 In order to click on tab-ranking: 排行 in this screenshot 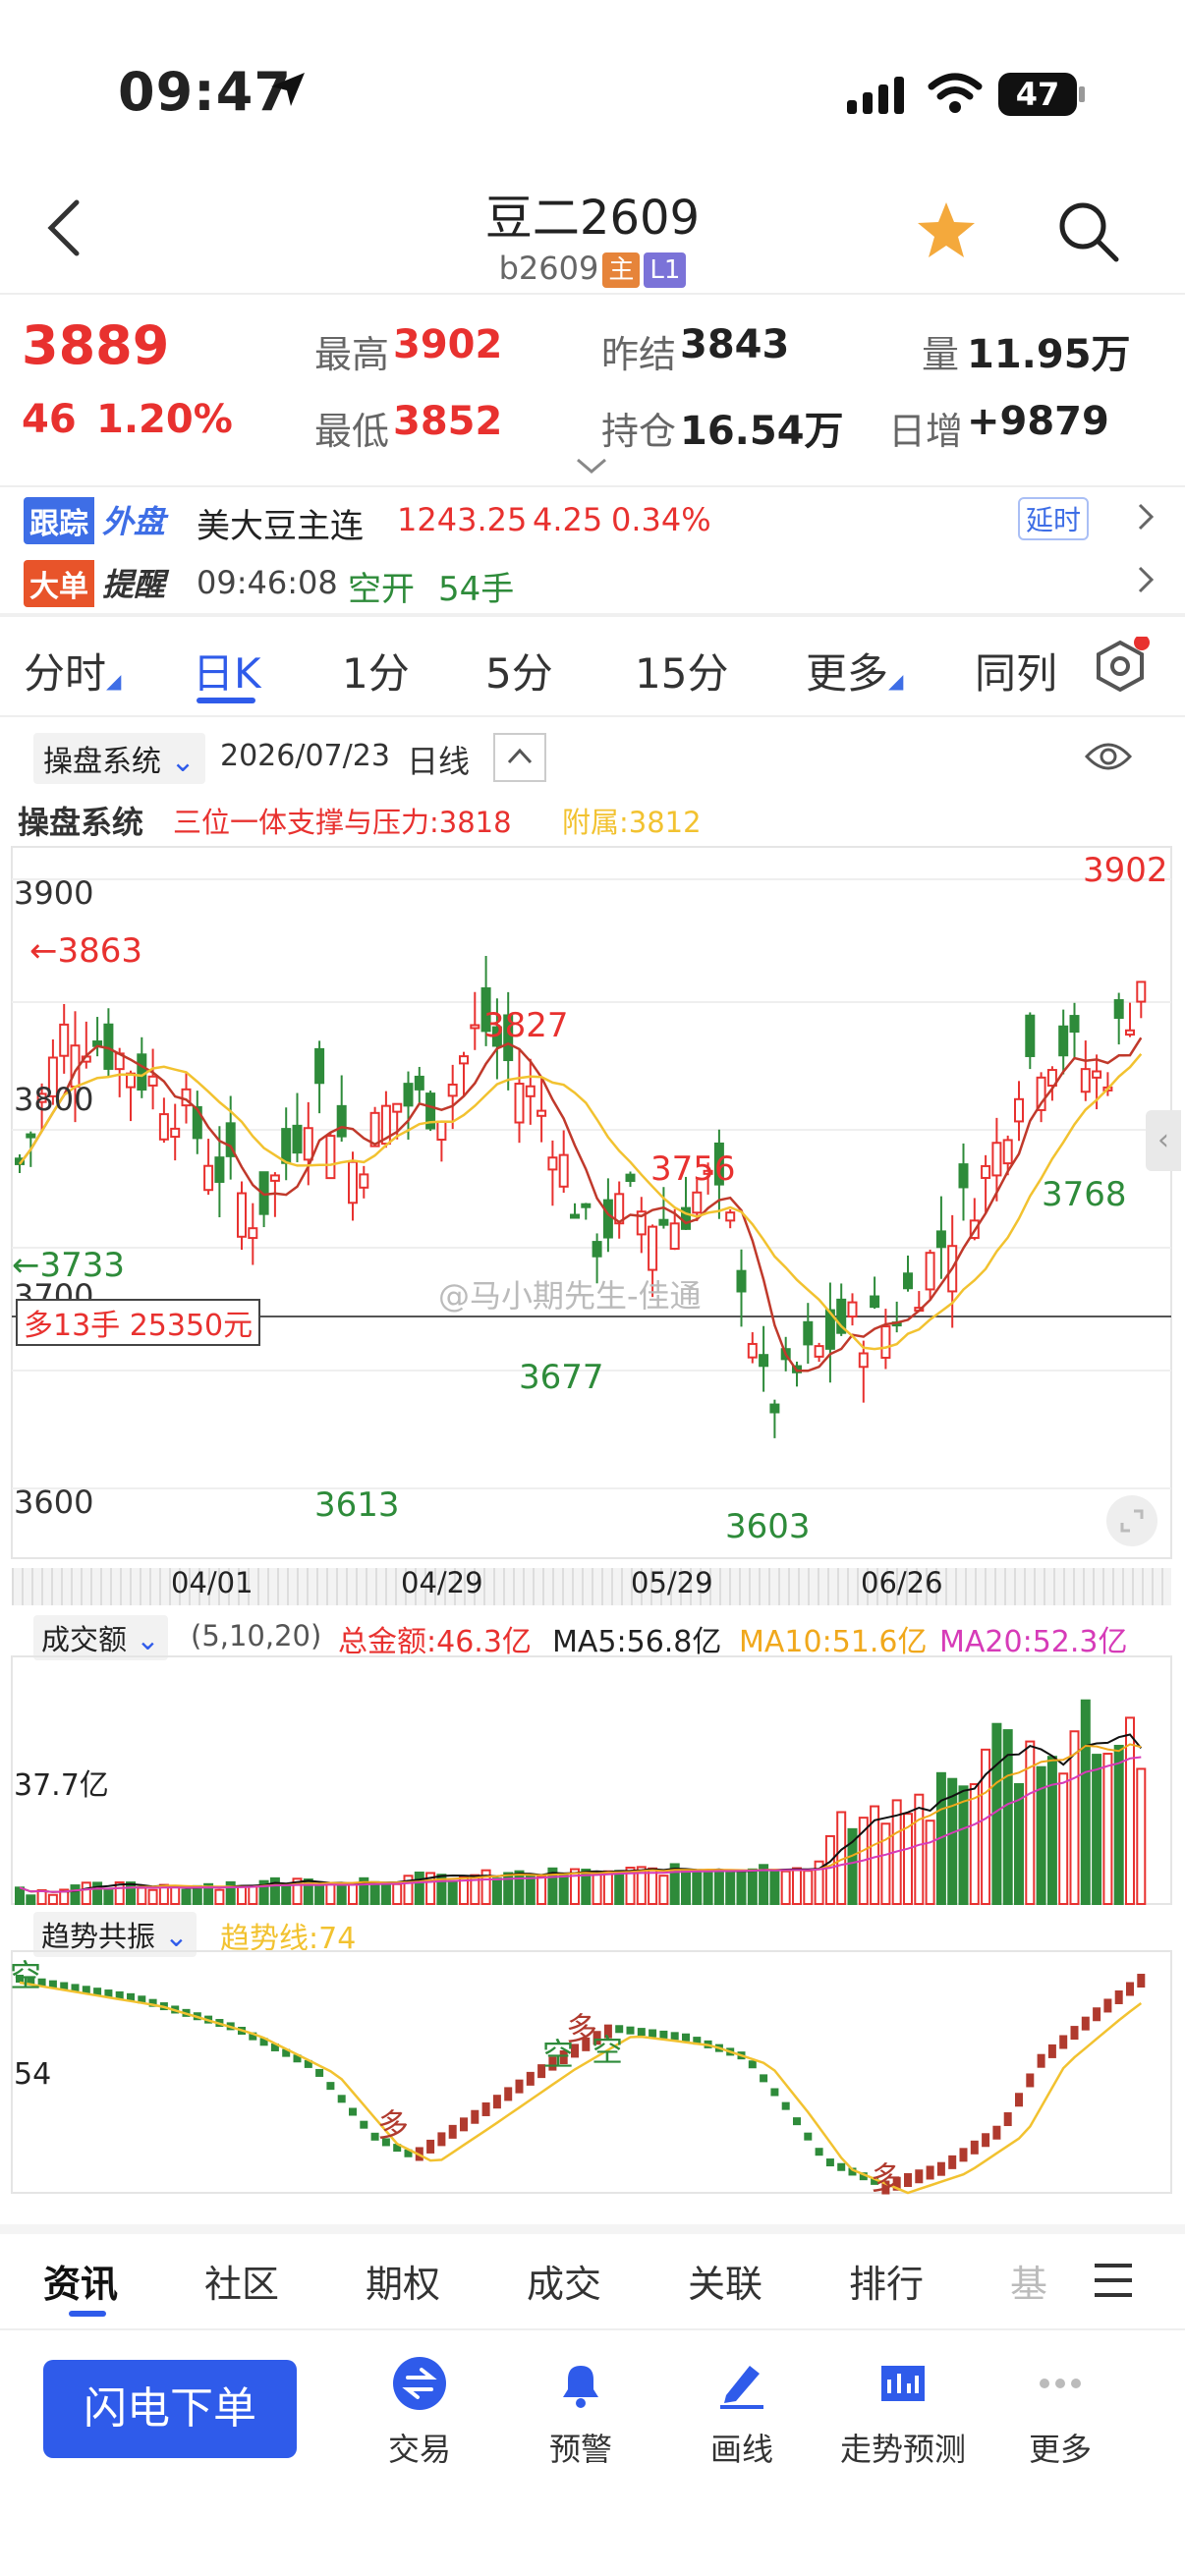, I will do `click(887, 2281)`.